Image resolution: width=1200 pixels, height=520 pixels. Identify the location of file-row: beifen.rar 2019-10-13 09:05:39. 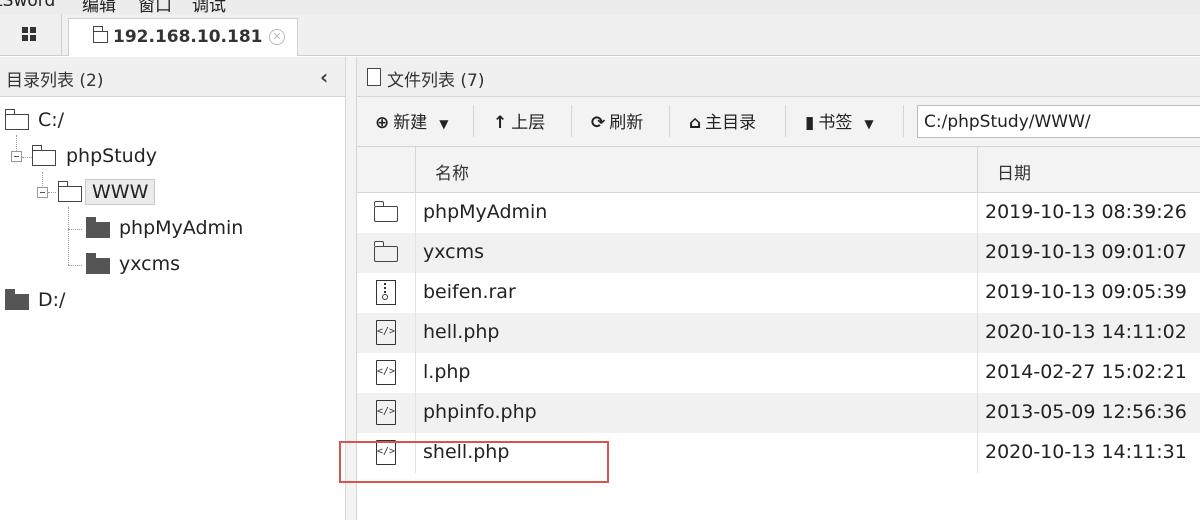
(778, 293).